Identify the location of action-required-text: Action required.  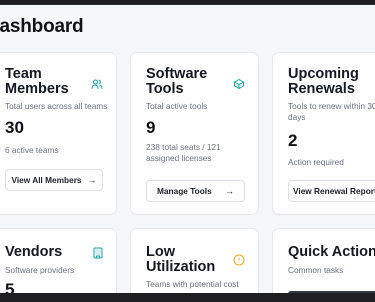
(316, 162).